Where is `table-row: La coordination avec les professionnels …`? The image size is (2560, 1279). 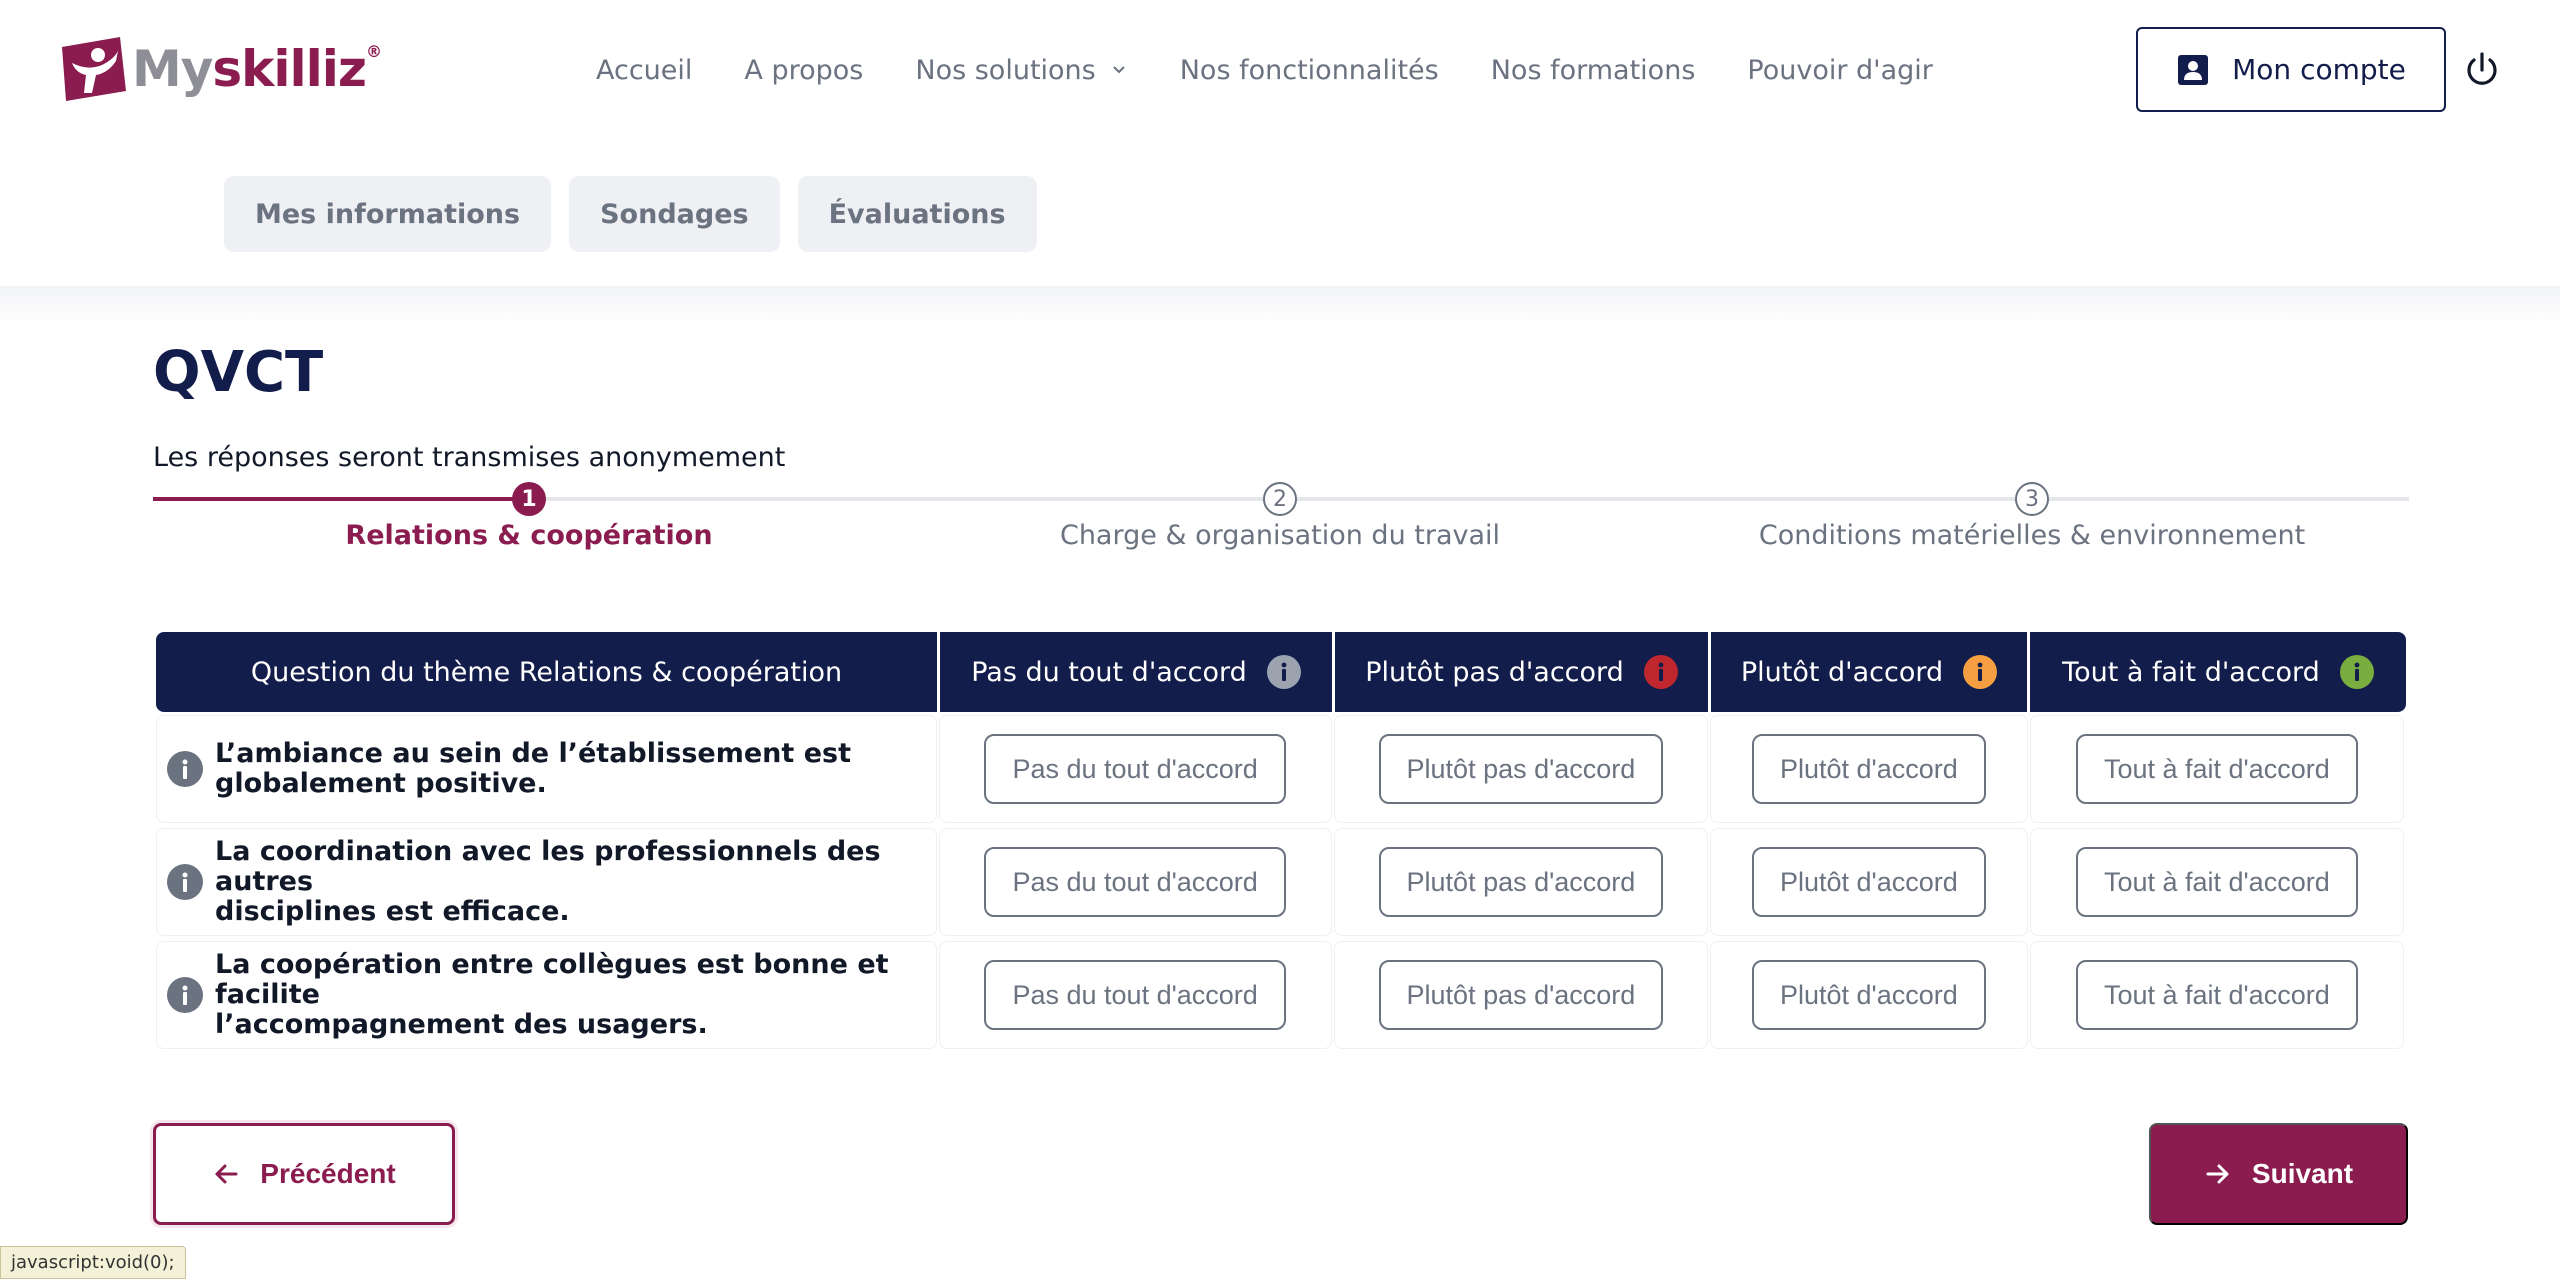
table-row: La coordination avec les professionnels … is located at coordinates (1281, 882).